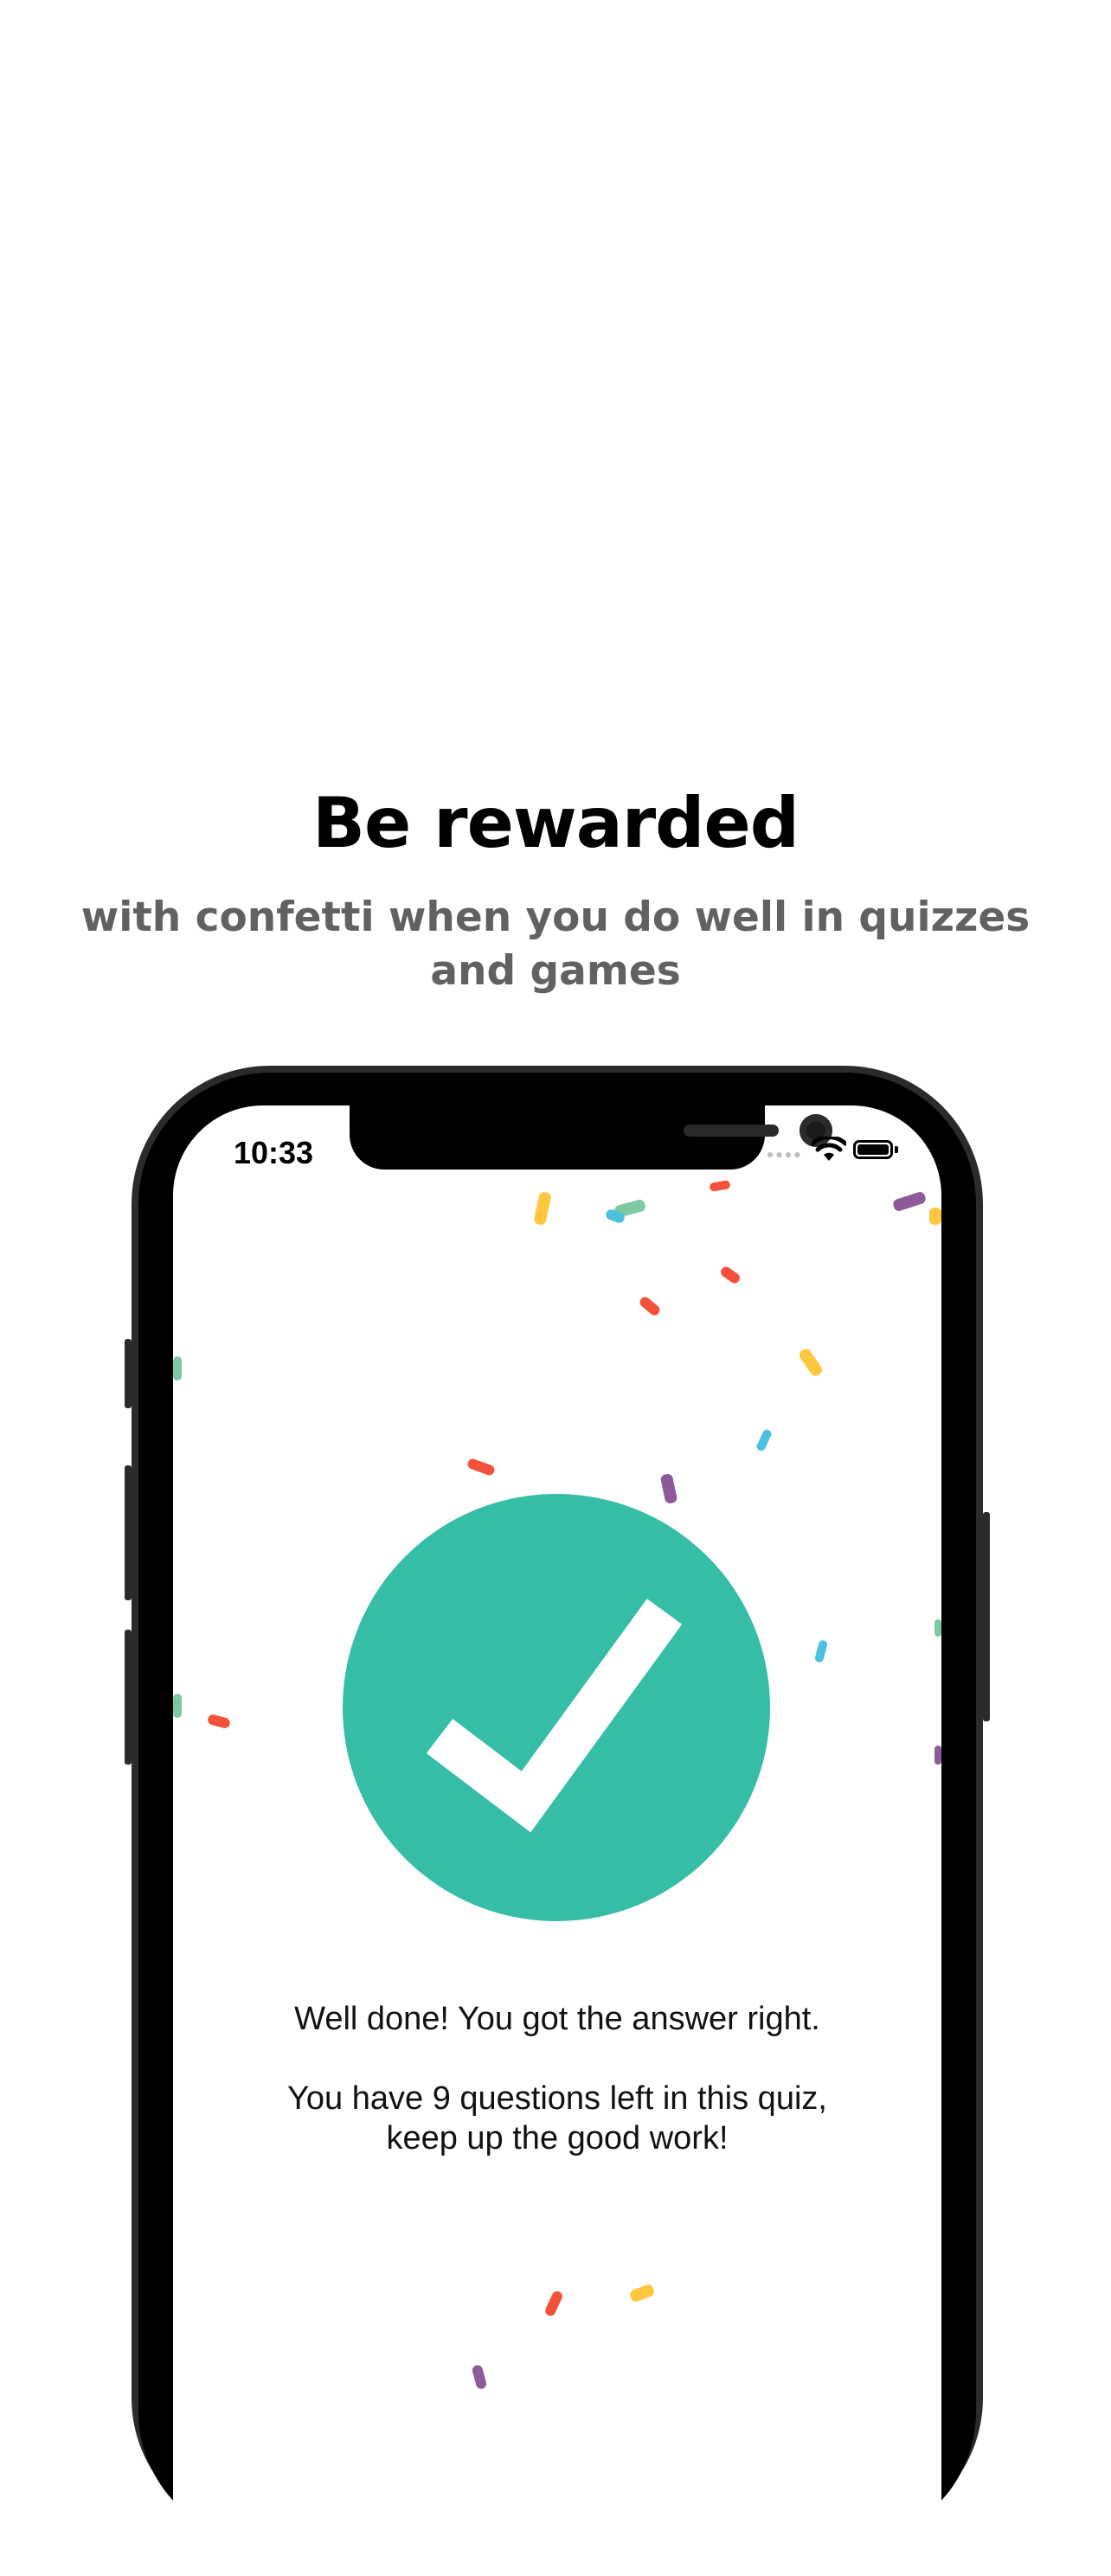  What do you see at coordinates (557, 2019) in the screenshot?
I see `result-message-primary: Well done! You got the answer right.` at bounding box center [557, 2019].